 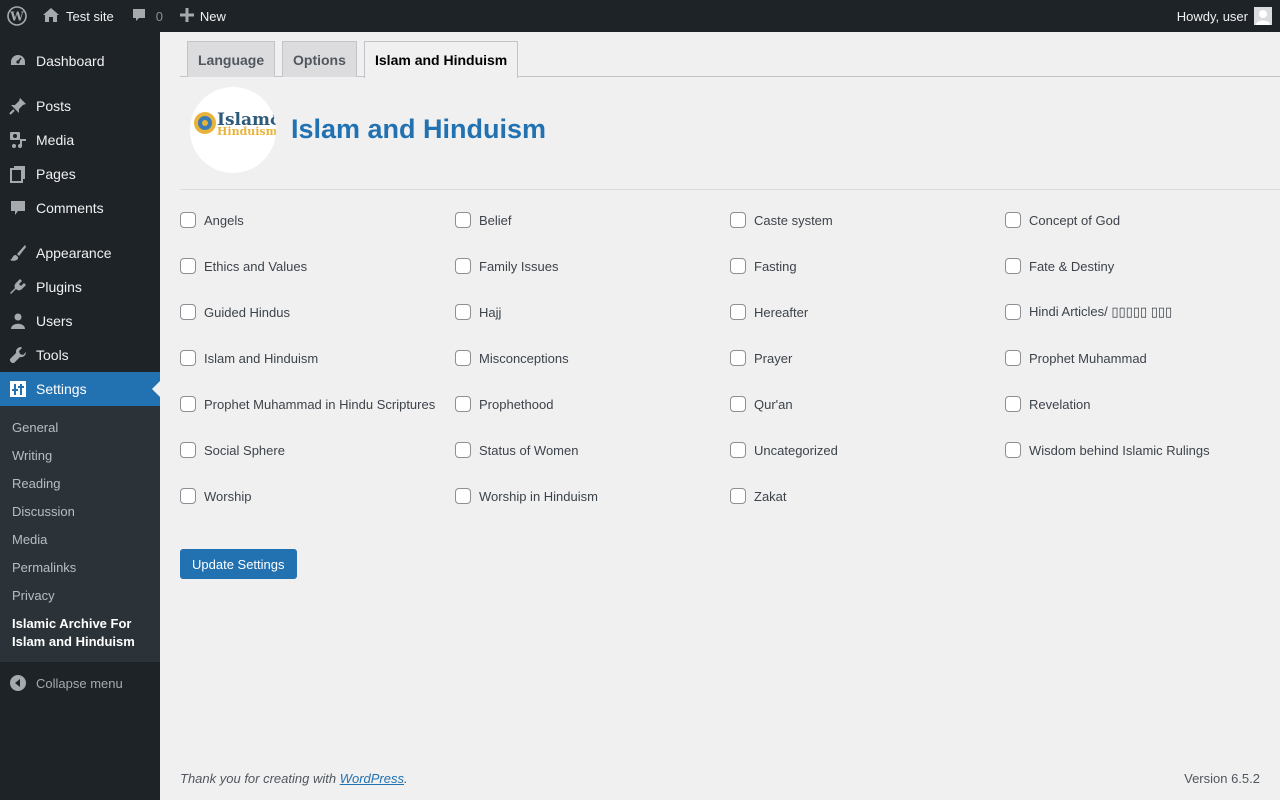 What do you see at coordinates (1059, 266) in the screenshot?
I see `category-option: Fate & Destiny` at bounding box center [1059, 266].